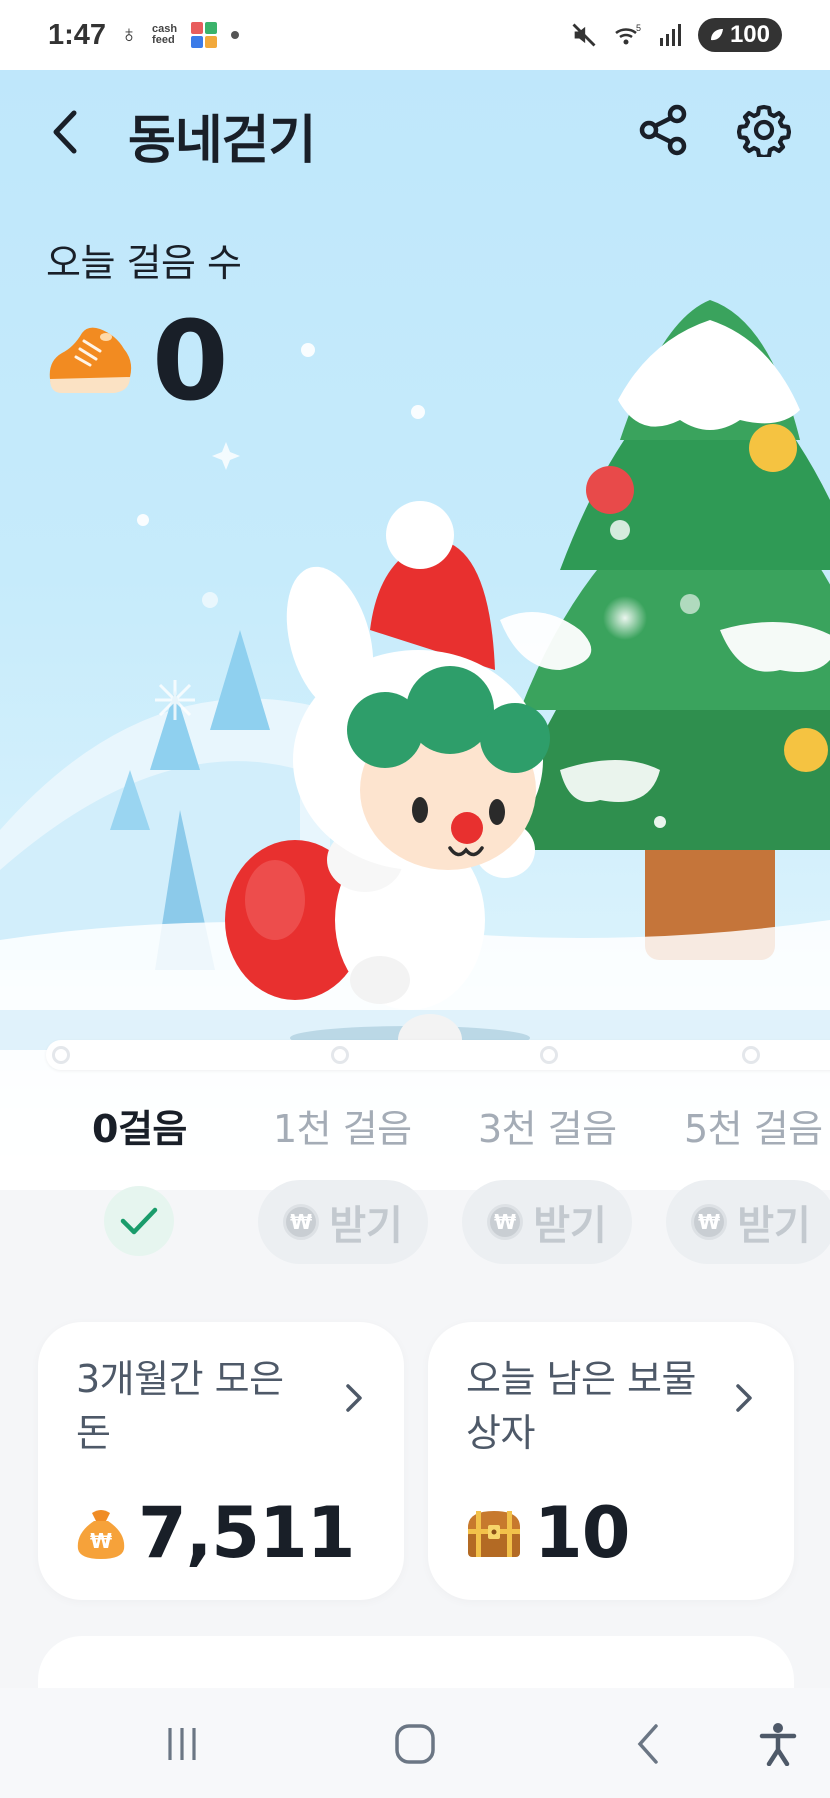  What do you see at coordinates (494, 1534) in the screenshot?
I see `treasure-chest-icon` at bounding box center [494, 1534].